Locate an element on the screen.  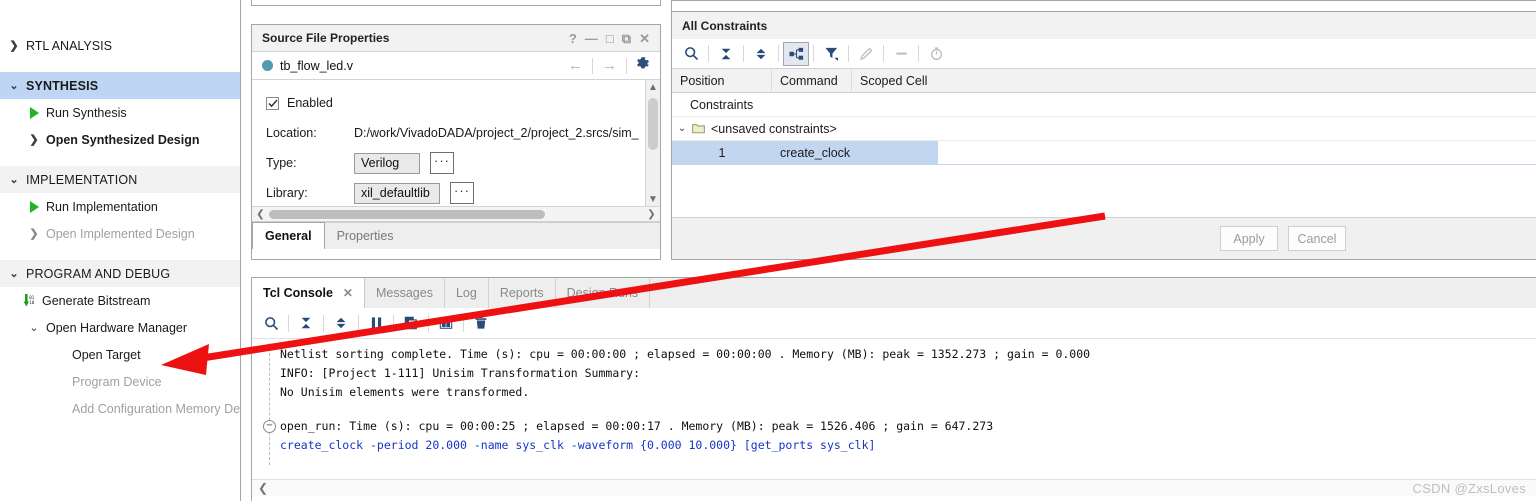
sidebar-item-open-implemented-design: ❯ Open Implemented Design is located at coordinates (120, 233).